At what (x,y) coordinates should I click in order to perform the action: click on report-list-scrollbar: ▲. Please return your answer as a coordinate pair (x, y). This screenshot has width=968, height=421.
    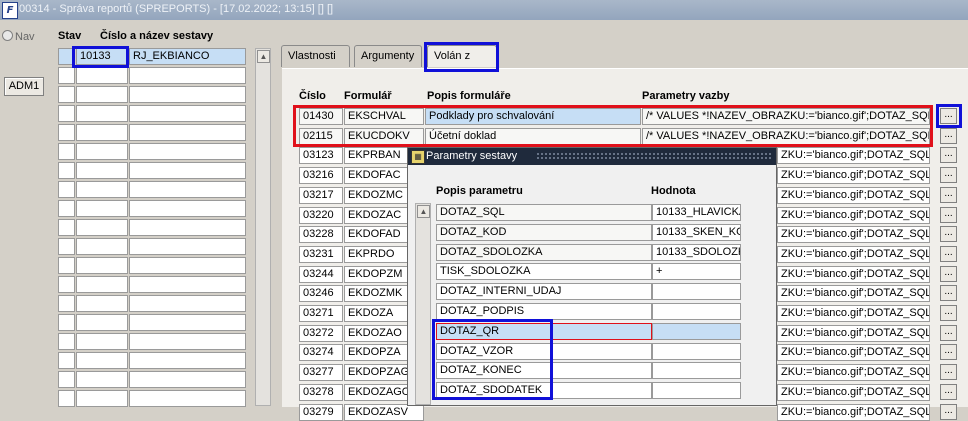
    Looking at the image, I should click on (263, 227).